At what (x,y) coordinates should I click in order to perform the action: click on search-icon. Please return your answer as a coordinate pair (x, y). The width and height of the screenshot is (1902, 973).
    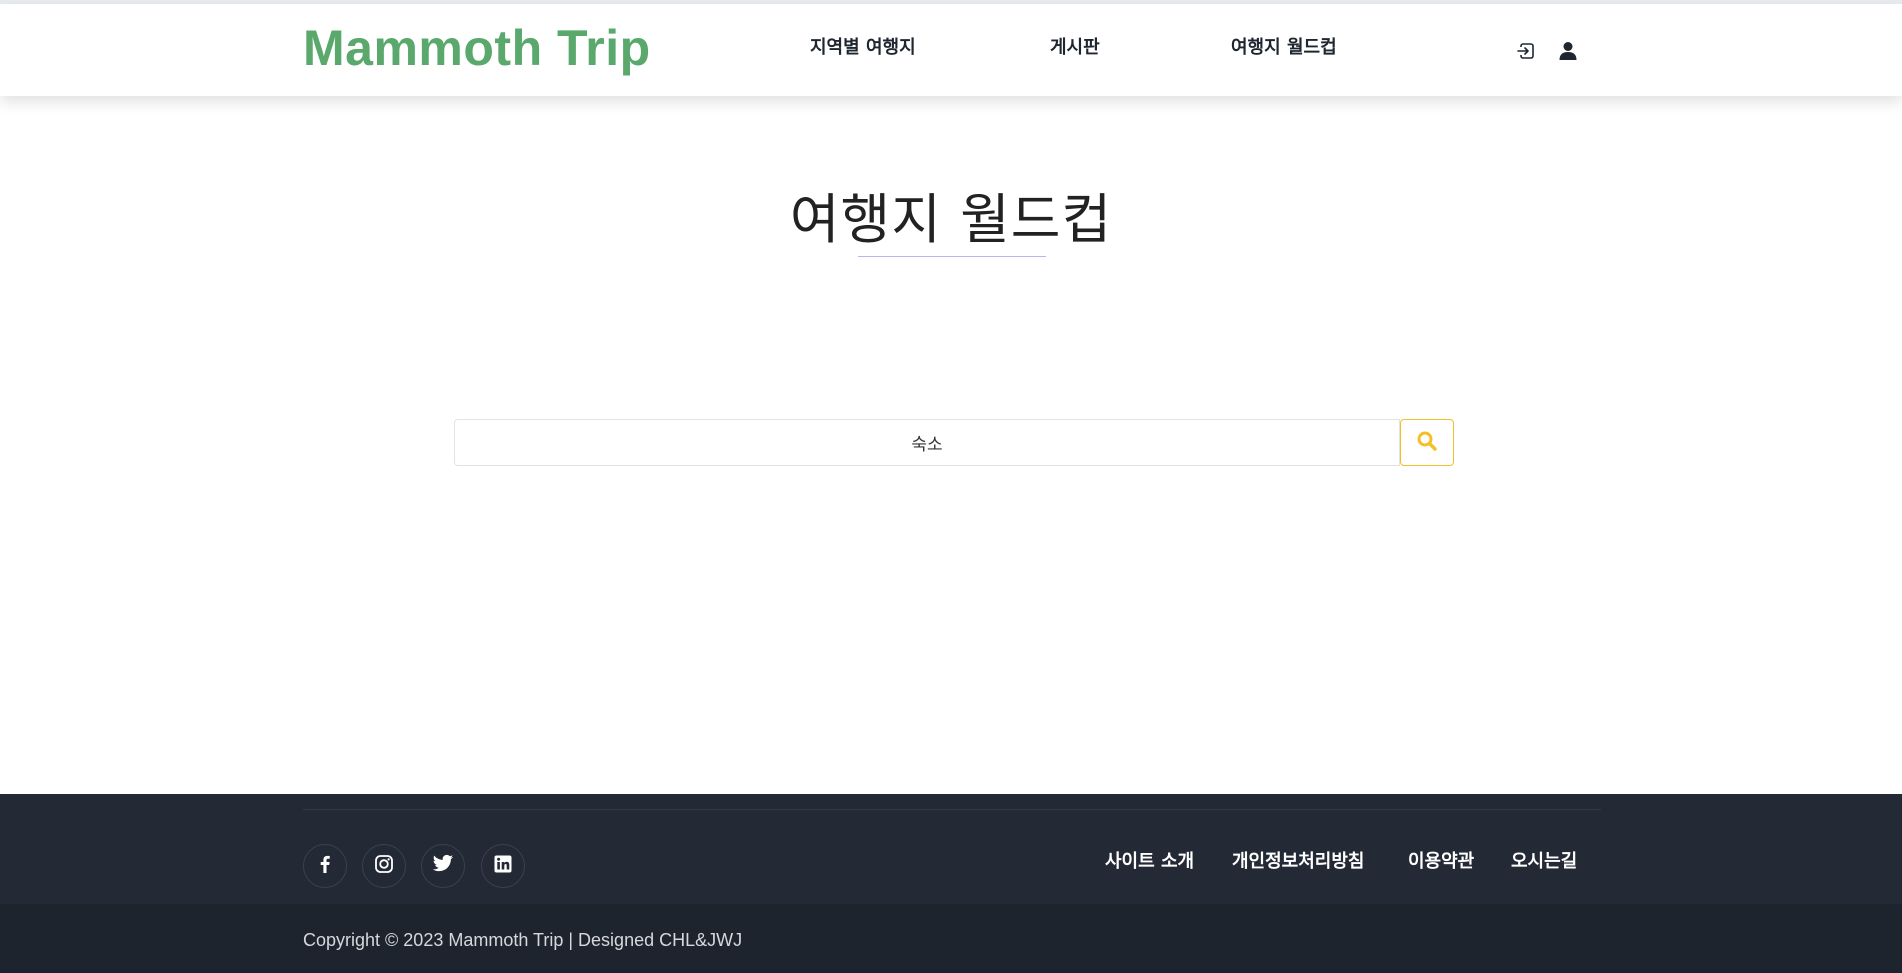
    Looking at the image, I should click on (1427, 442).